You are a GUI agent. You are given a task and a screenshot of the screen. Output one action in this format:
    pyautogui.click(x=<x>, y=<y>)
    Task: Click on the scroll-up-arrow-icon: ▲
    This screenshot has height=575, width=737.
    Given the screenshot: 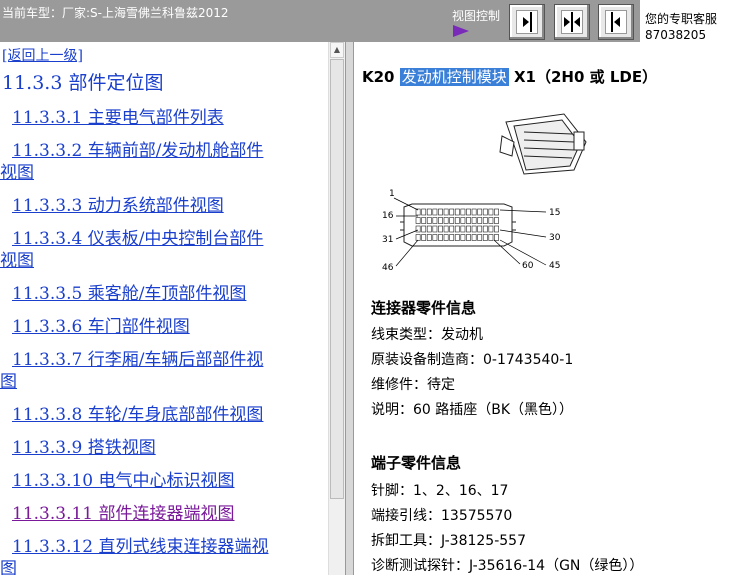 What is the action you would take?
    pyautogui.click(x=337, y=50)
    